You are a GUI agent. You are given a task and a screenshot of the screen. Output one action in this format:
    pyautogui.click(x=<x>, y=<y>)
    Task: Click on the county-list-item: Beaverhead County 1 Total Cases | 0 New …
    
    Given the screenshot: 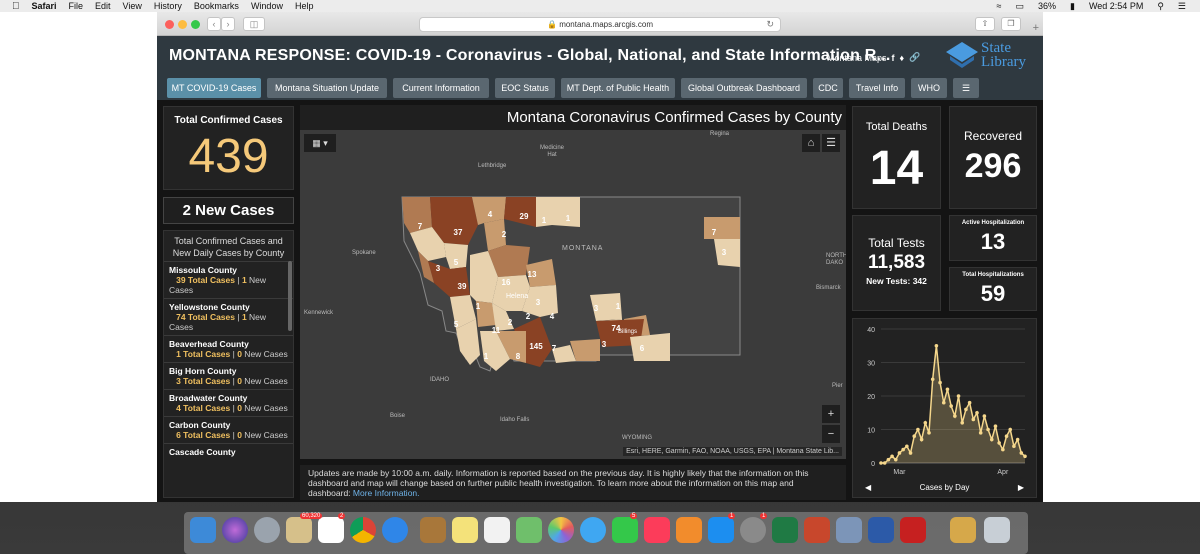 What is the action you would take?
    pyautogui.click(x=228, y=348)
    